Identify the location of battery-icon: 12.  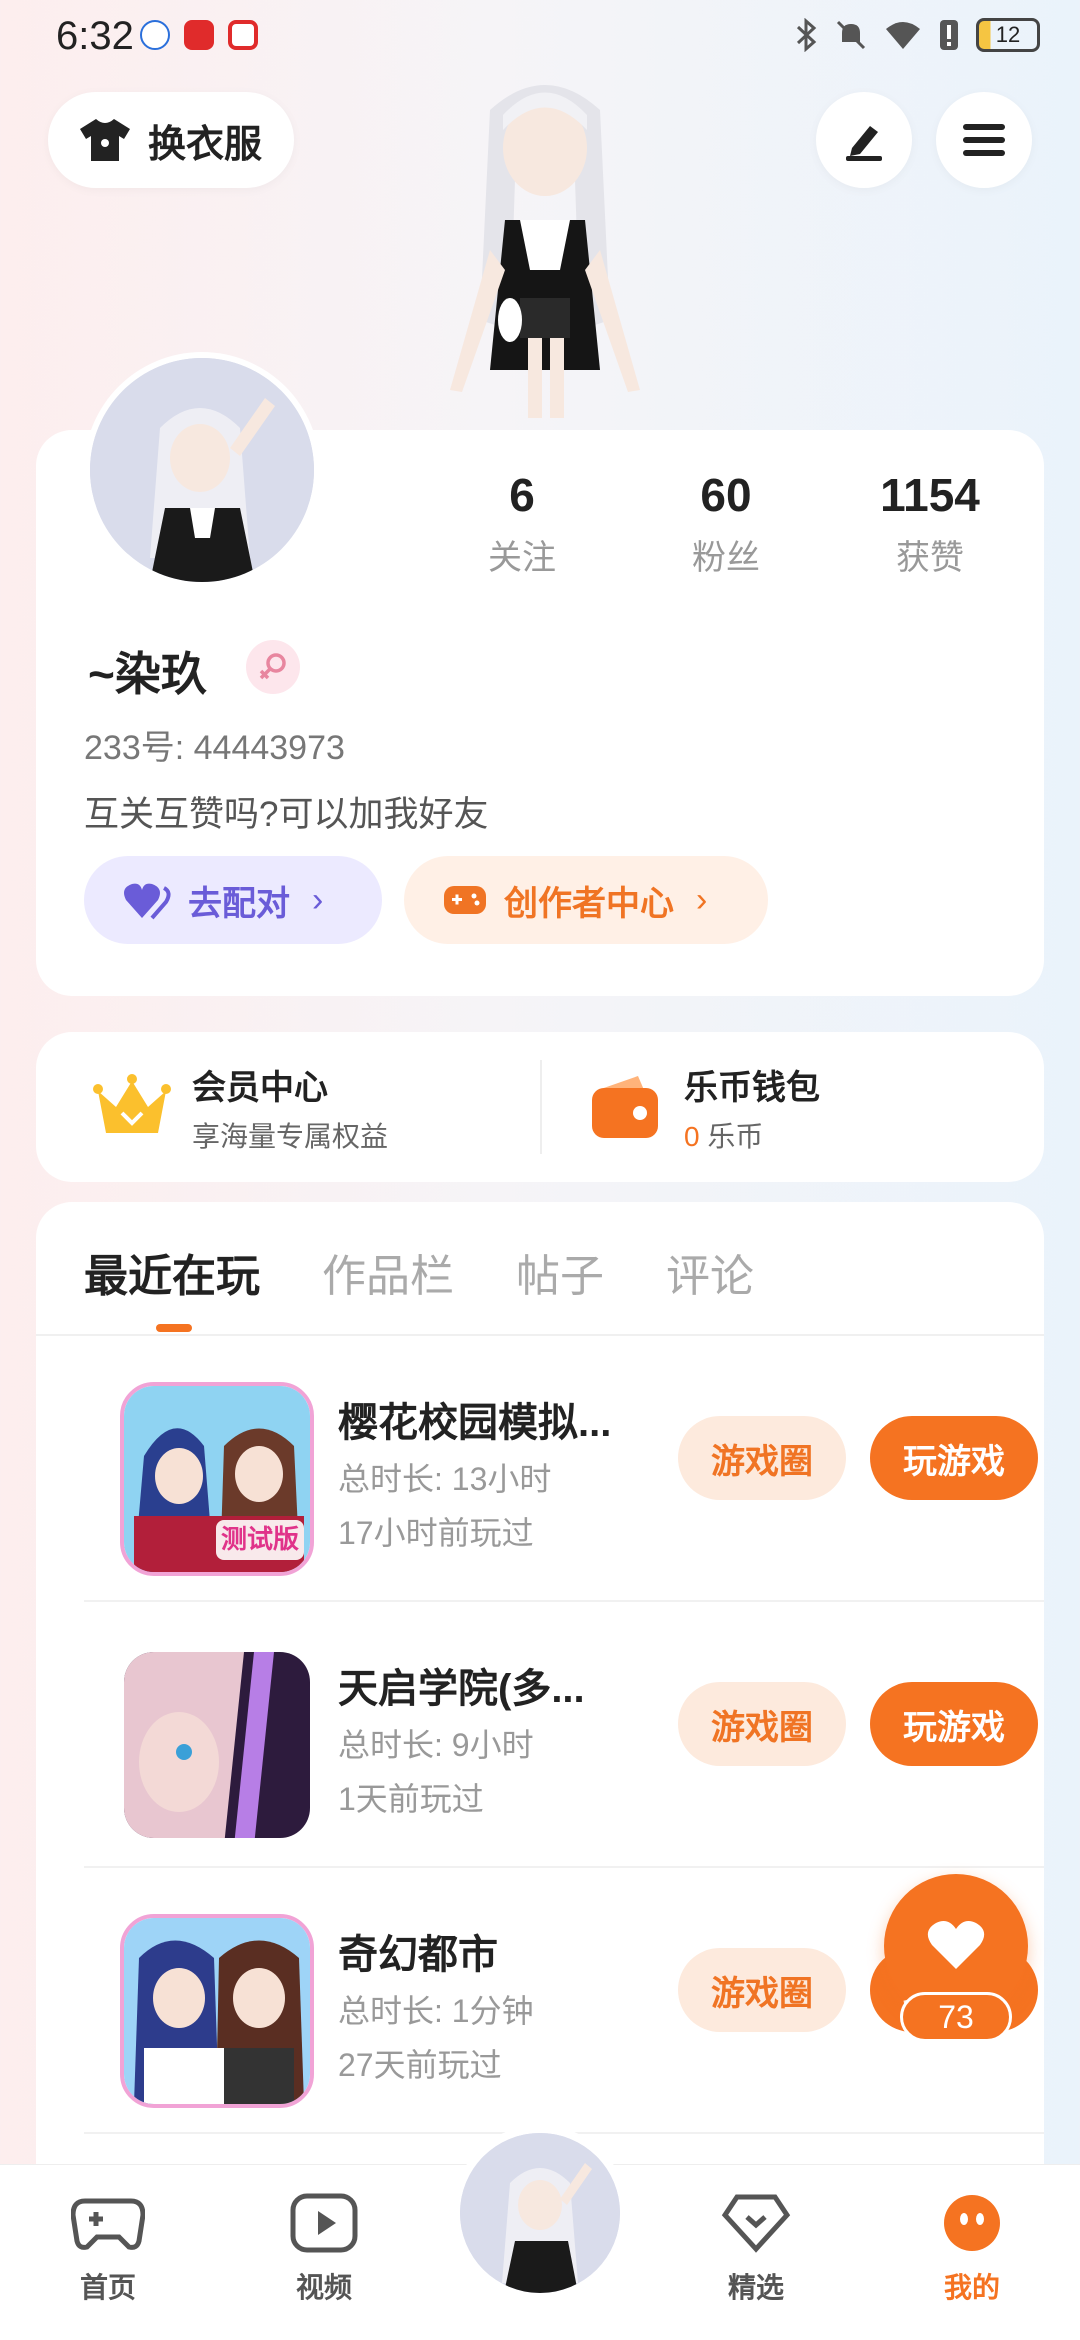
(1008, 35).